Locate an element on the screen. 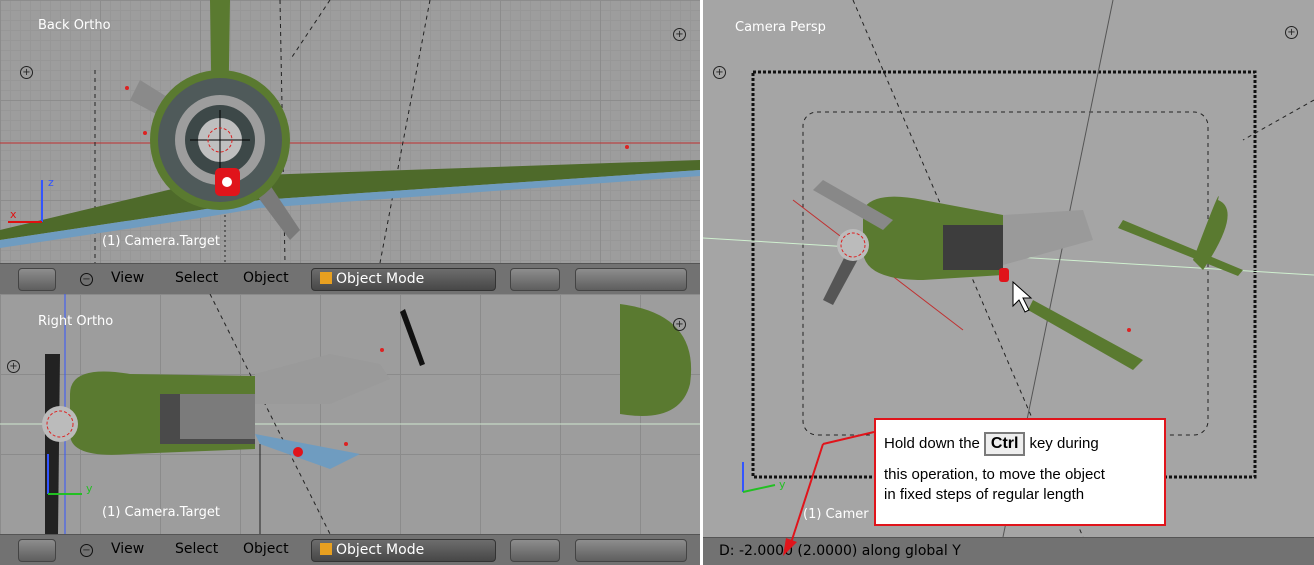 This screenshot has height=565, width=1314. transform-readout: D: -2.0000 (2.0000) along global Y is located at coordinates (840, 551).